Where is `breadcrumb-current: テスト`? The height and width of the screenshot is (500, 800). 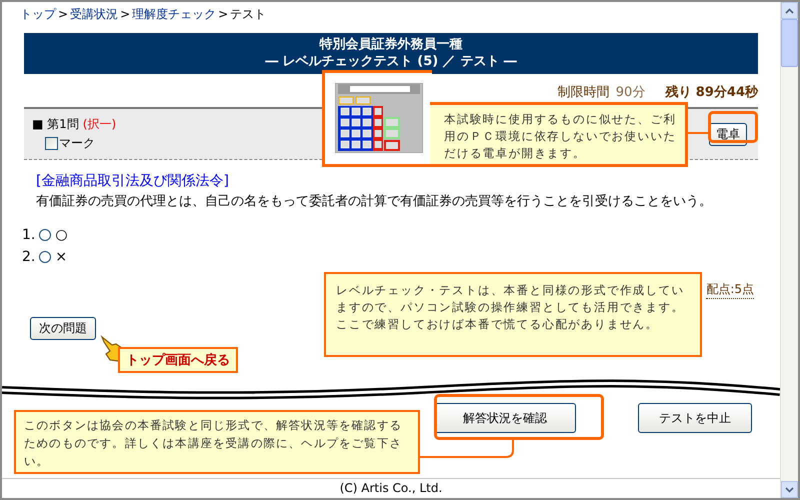 breadcrumb-current: テスト is located at coordinates (248, 14).